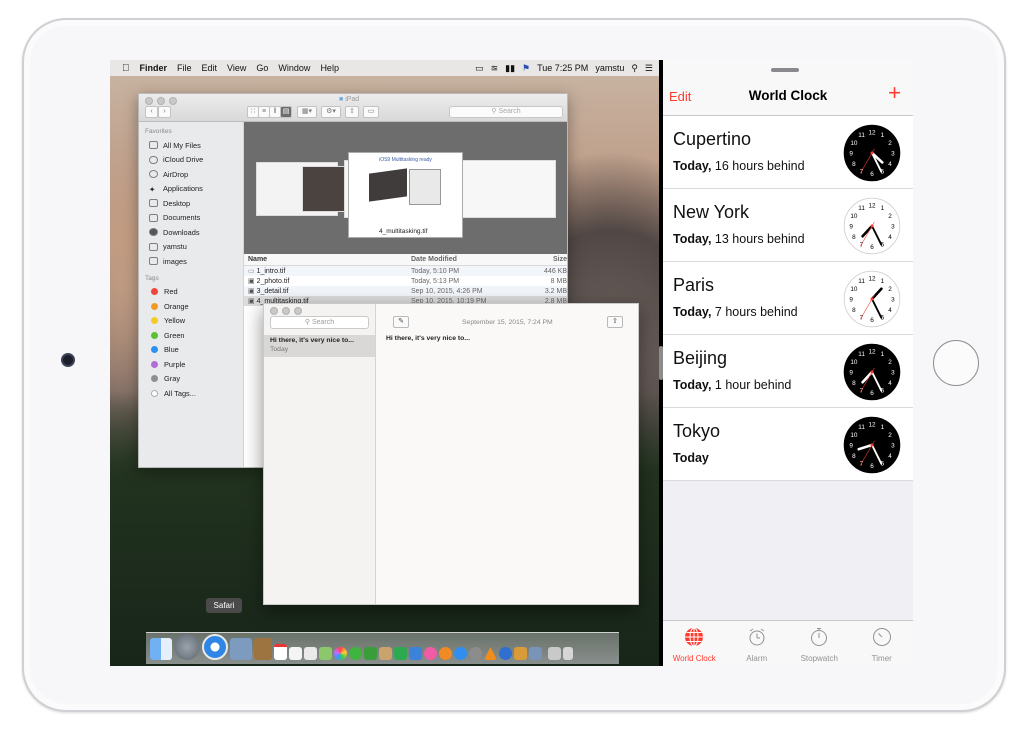 This screenshot has height=731, width=1024. I want to click on slide-over-grabber, so click(785, 70).